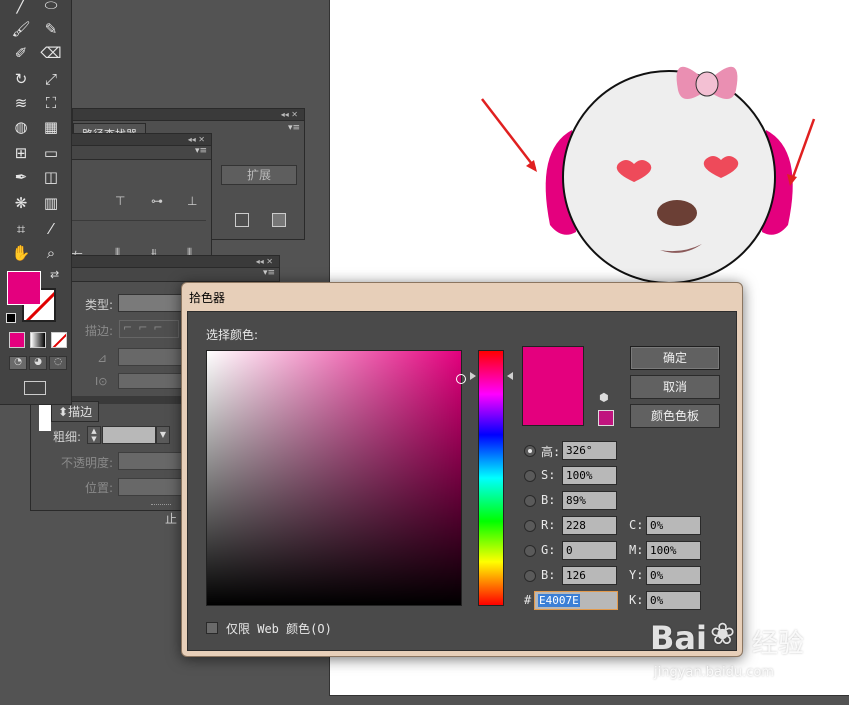 This screenshot has height=705, width=849. What do you see at coordinates (54, 274) in the screenshot?
I see `swap-colors-icon: ⇄` at bounding box center [54, 274].